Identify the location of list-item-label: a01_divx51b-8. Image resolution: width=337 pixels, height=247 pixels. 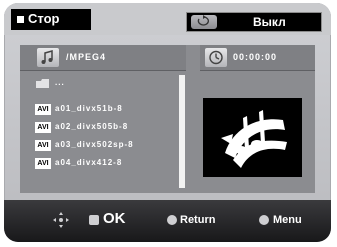
(89, 108).